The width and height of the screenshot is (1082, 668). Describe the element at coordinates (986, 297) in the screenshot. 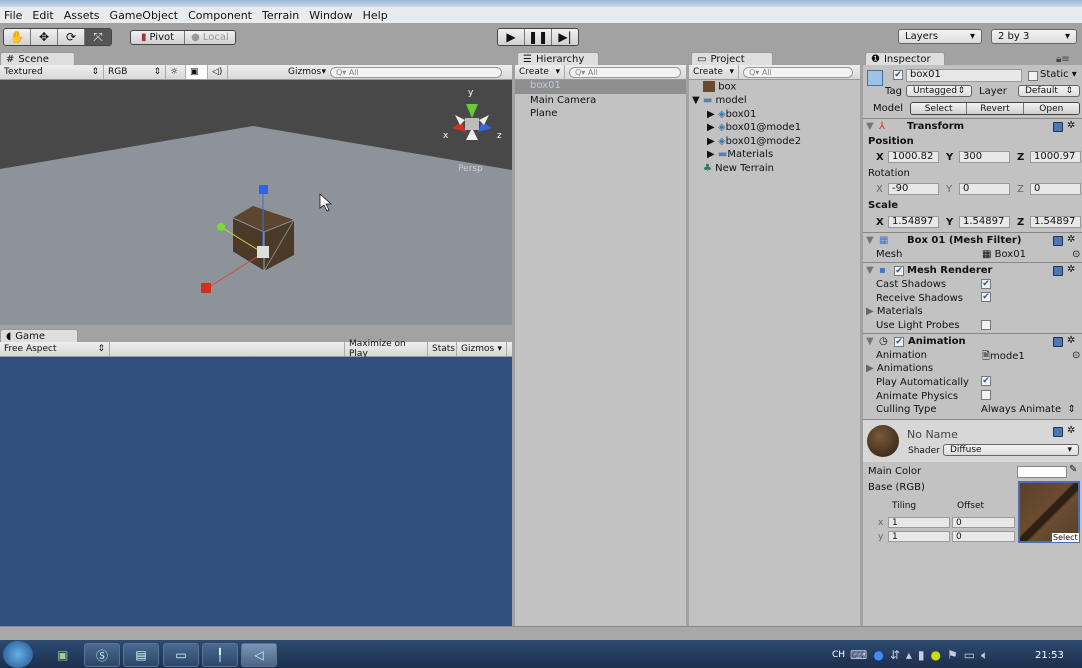

I see `receive-shadows-checkbox: ✔` at that location.